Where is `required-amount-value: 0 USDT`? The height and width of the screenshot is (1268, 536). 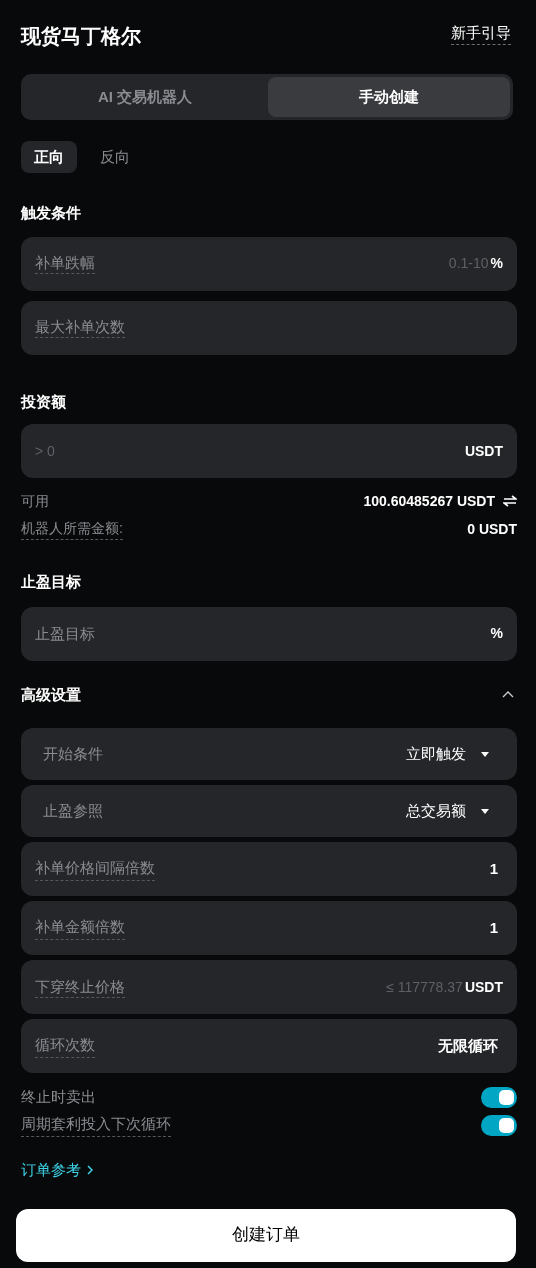 required-amount-value: 0 USDT is located at coordinates (492, 529).